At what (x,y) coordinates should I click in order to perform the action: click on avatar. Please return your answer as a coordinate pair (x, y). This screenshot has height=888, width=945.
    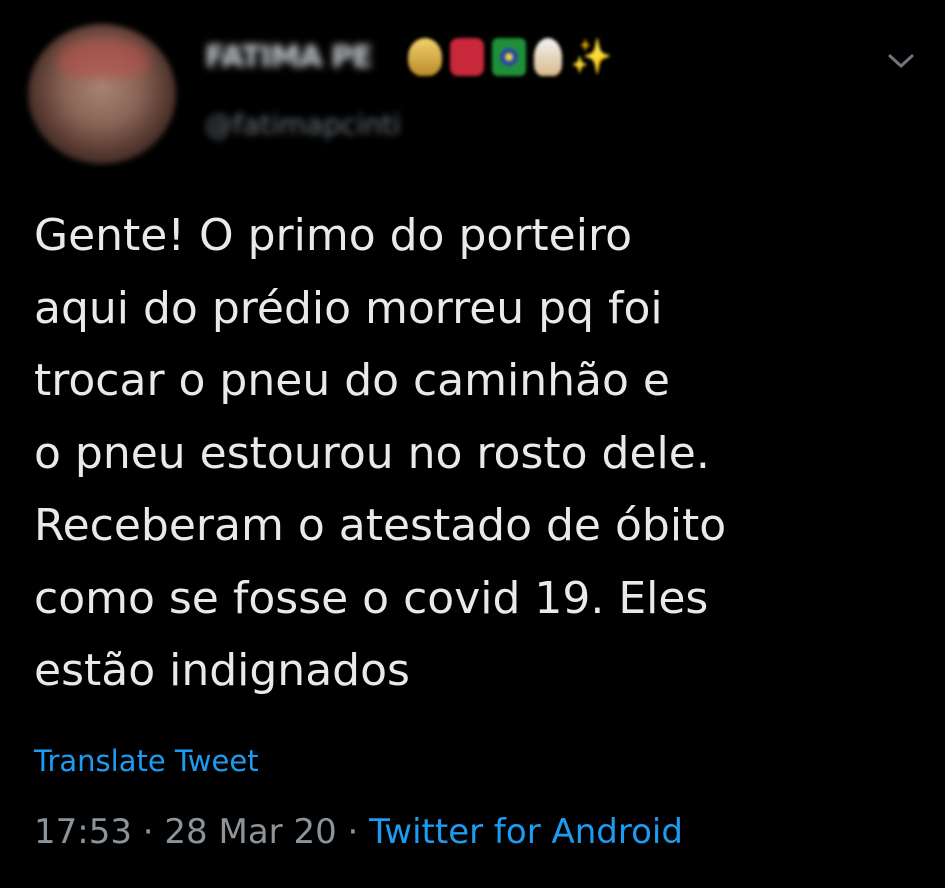
    Looking at the image, I should click on (102, 94).